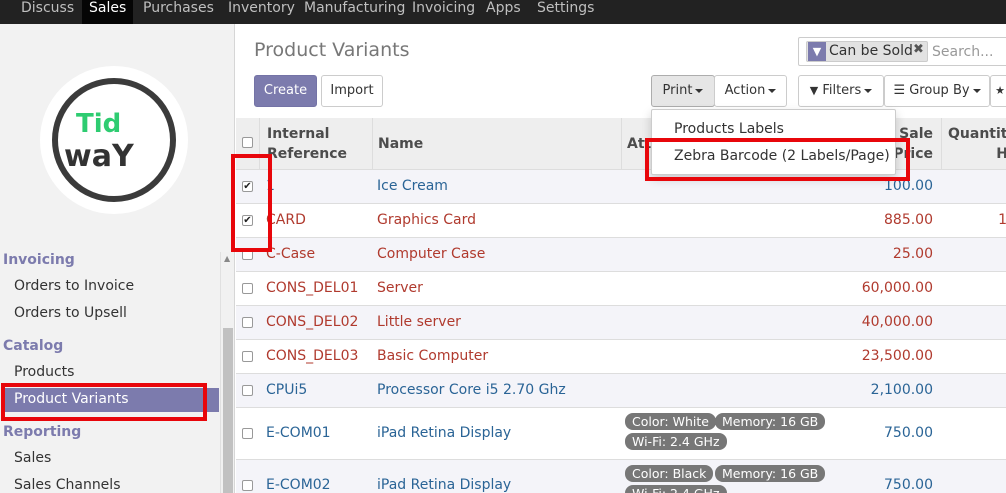  Describe the element at coordinates (412, 186) in the screenshot. I see `cell-name: Ice Cream` at that location.